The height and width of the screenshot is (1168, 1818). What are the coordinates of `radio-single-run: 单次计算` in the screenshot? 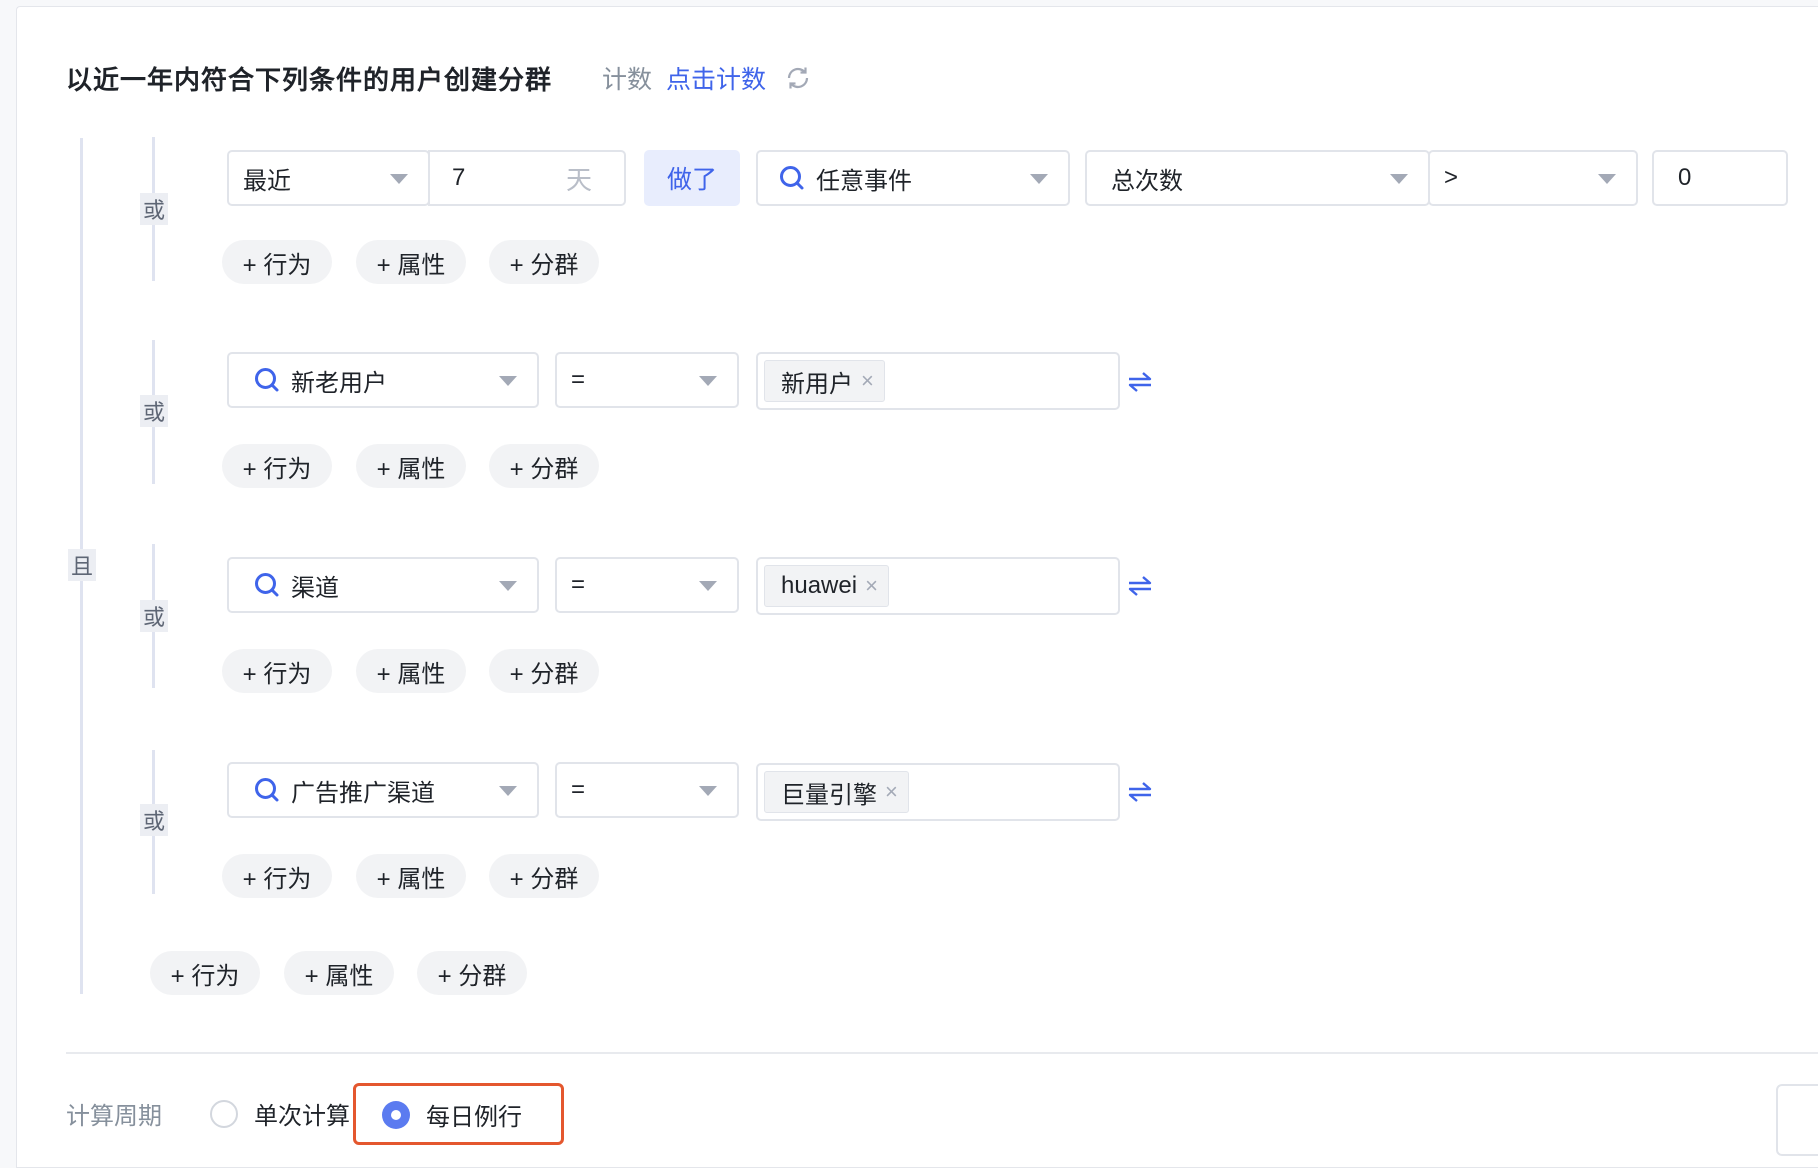 It's located at (280, 1113).